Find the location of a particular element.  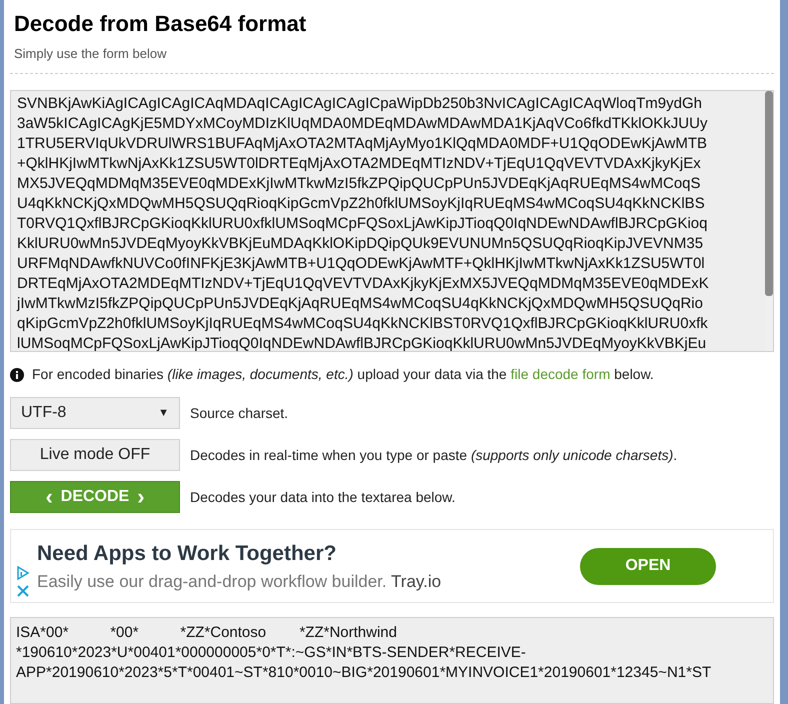

info-icon is located at coordinates (17, 375).